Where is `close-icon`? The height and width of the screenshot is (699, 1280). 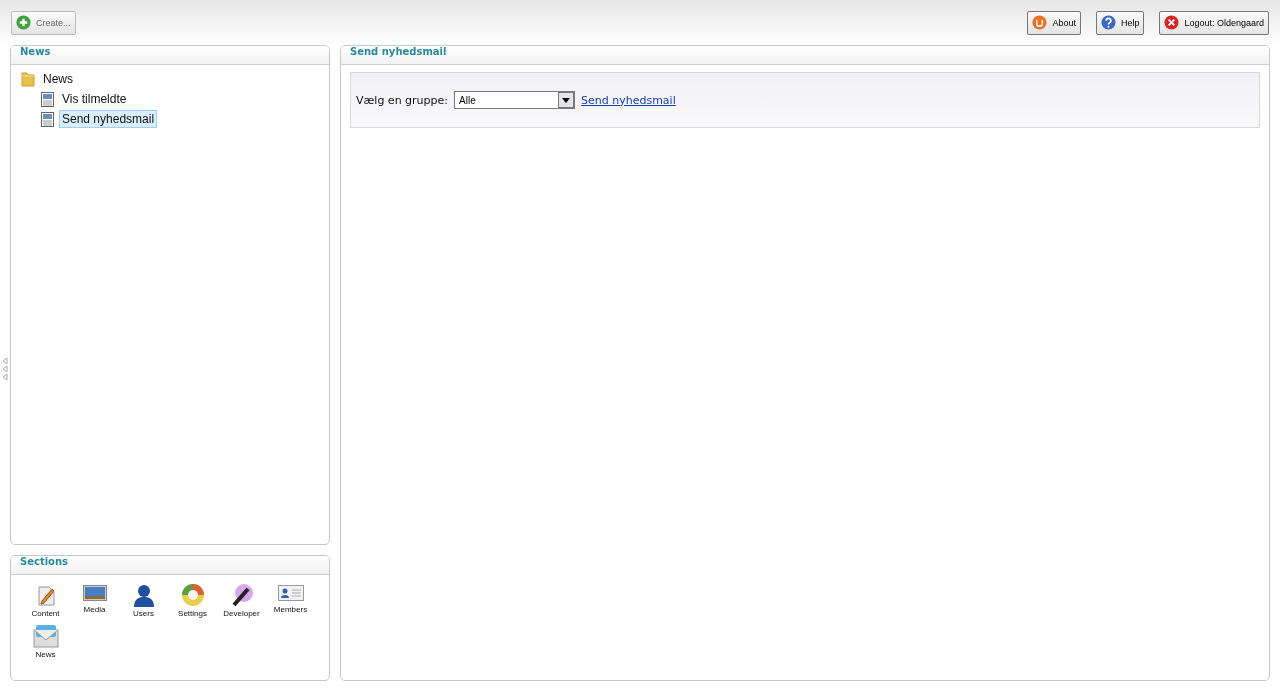 close-icon is located at coordinates (1172, 22).